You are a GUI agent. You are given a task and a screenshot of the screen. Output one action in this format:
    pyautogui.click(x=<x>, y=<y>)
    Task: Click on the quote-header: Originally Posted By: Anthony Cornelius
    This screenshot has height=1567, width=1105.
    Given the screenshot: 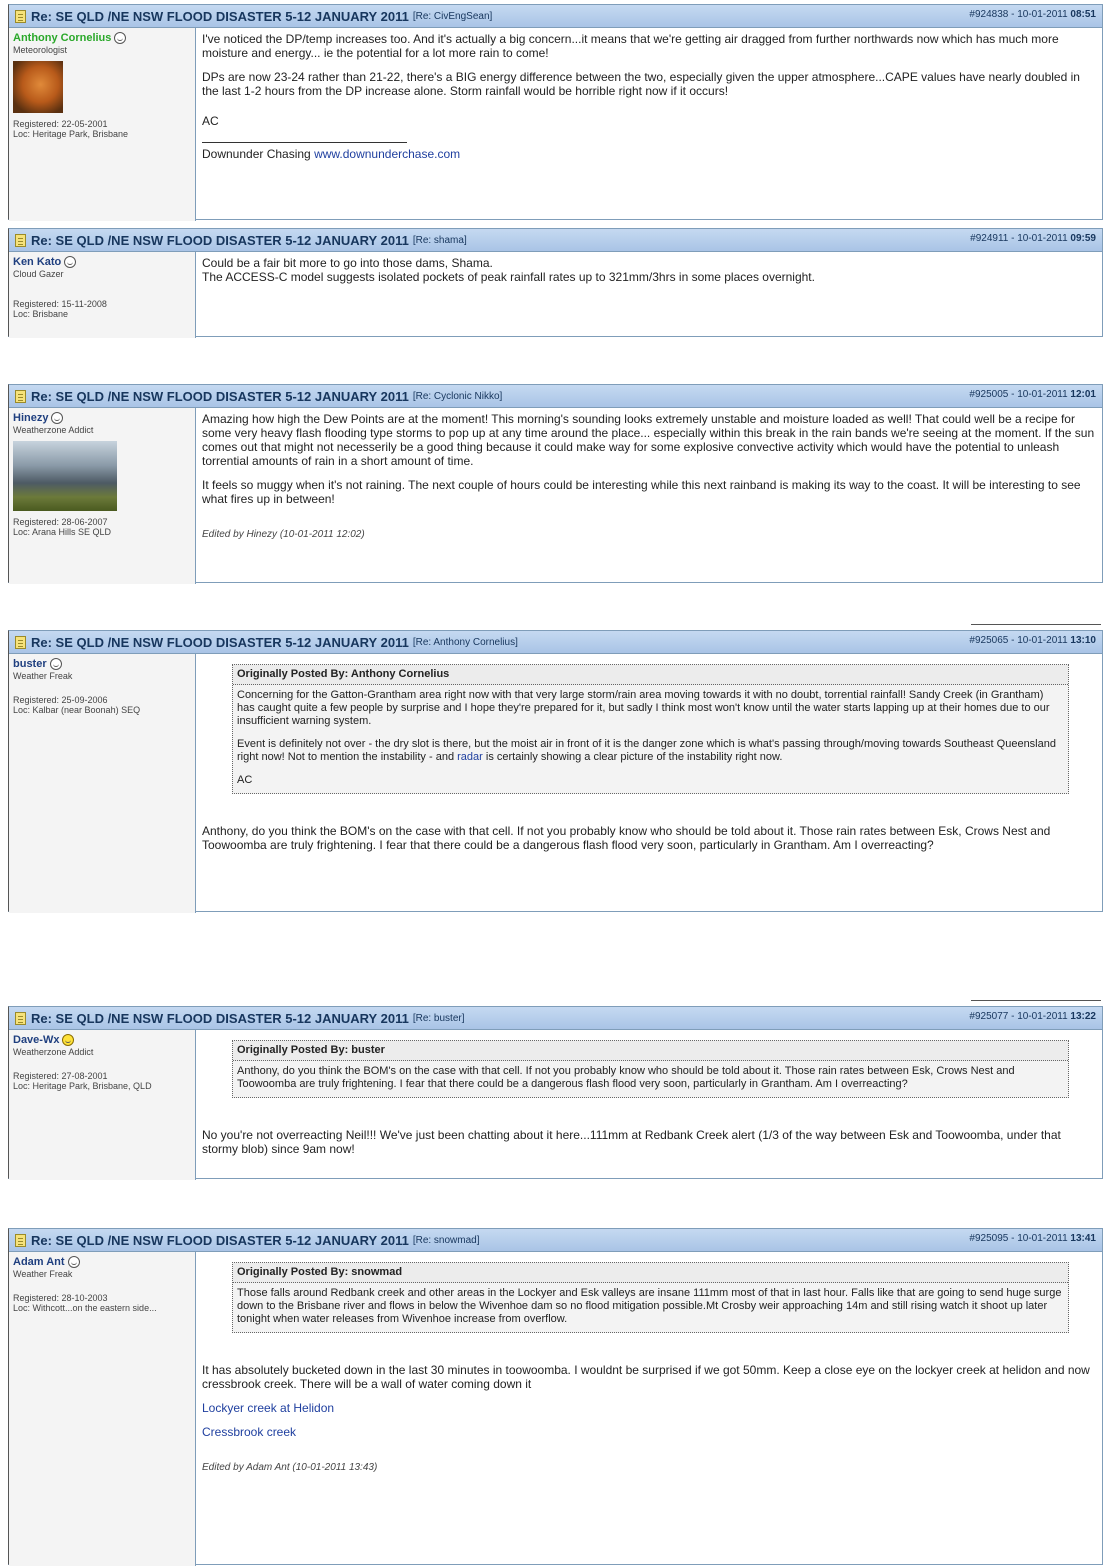 What is the action you would take?
    pyautogui.click(x=650, y=675)
    